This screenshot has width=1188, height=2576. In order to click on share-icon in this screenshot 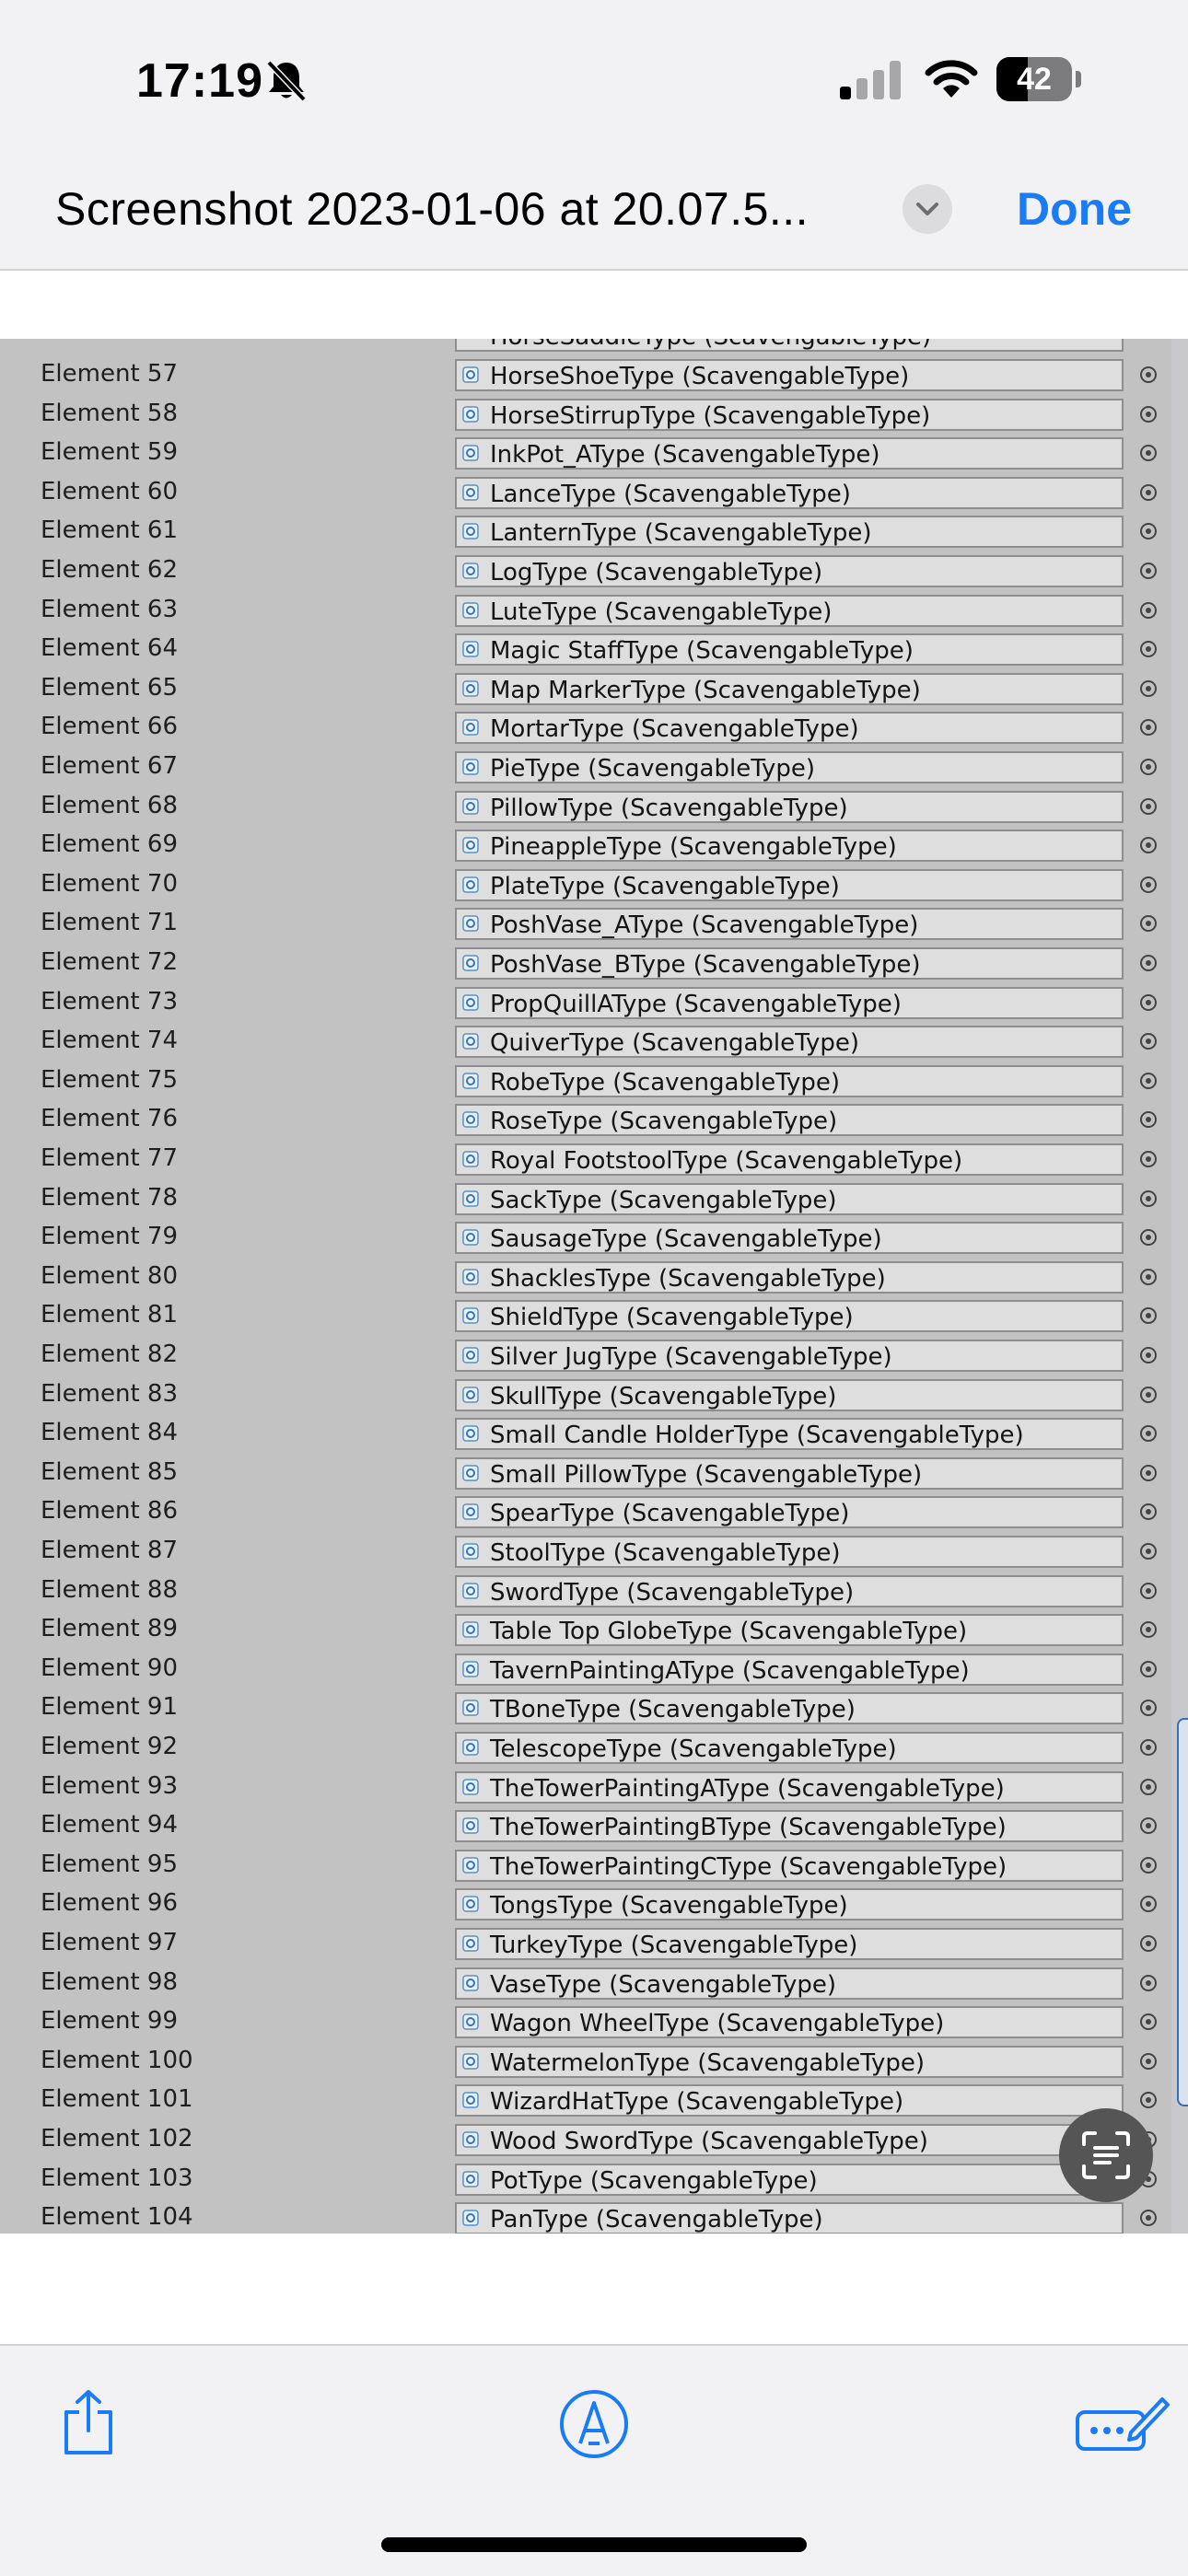, I will do `click(88, 2422)`.